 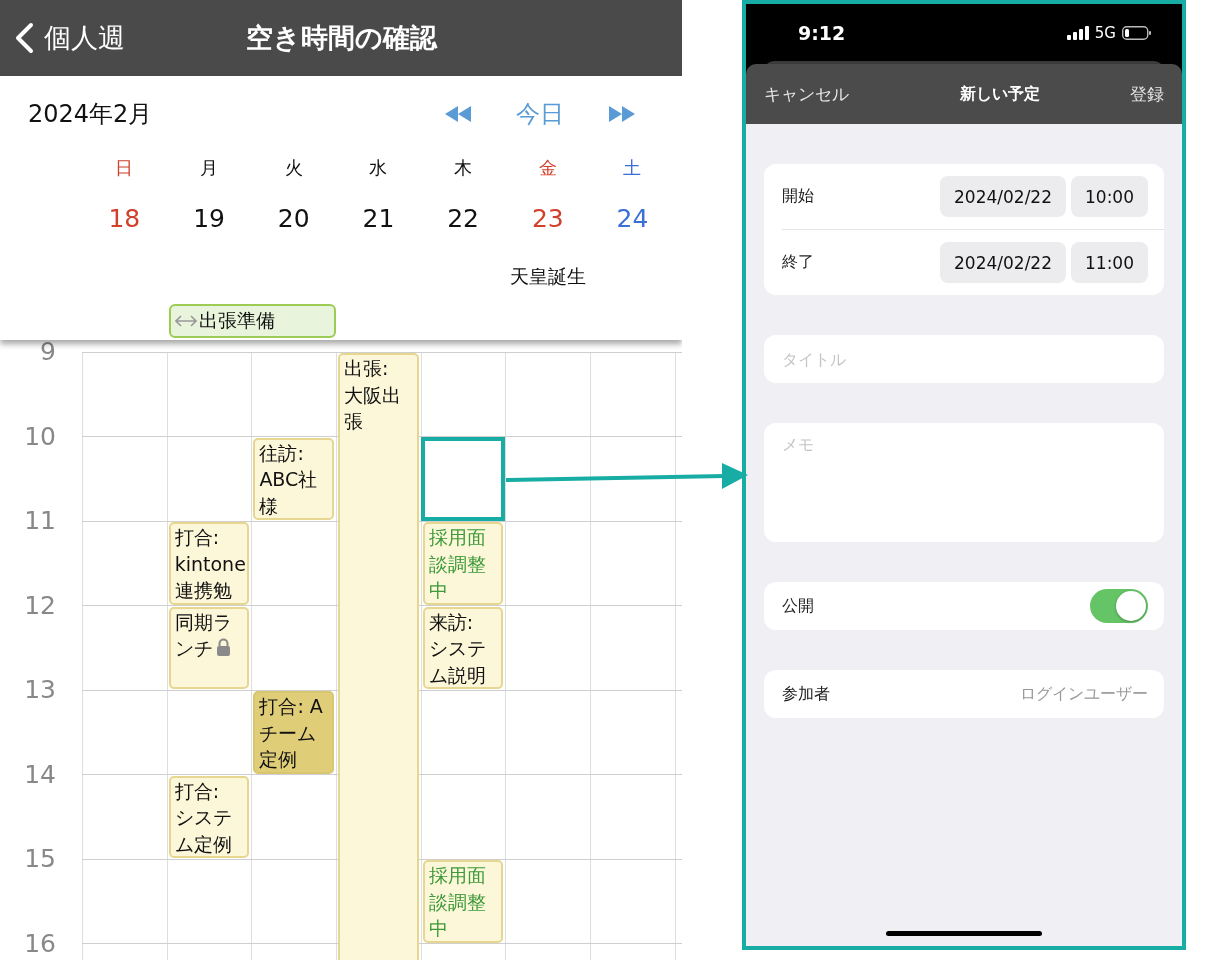 I want to click on hour-label: 12, so click(x=40, y=605).